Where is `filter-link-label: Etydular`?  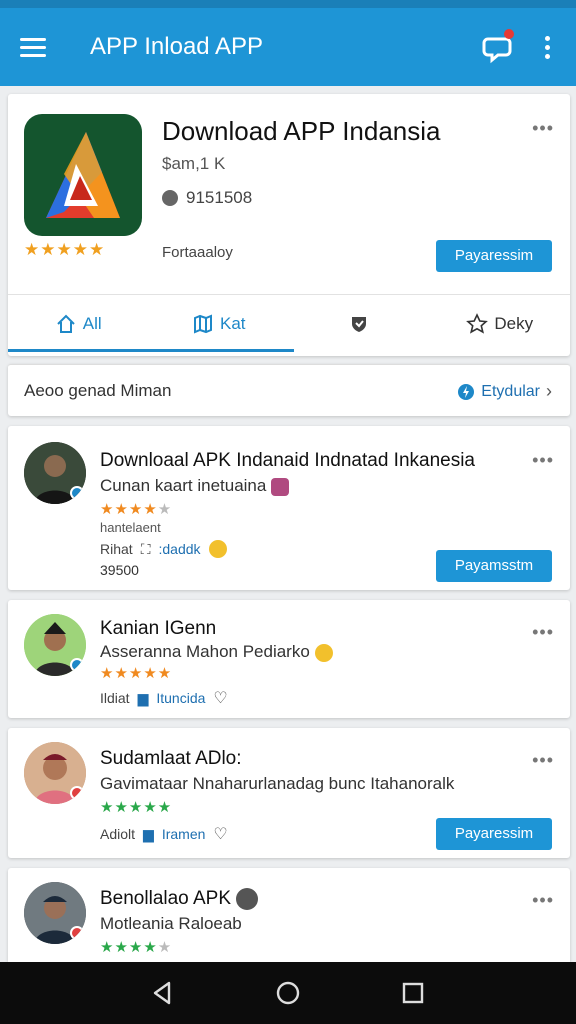
filter-link-label: Etydular is located at coordinates (510, 391).